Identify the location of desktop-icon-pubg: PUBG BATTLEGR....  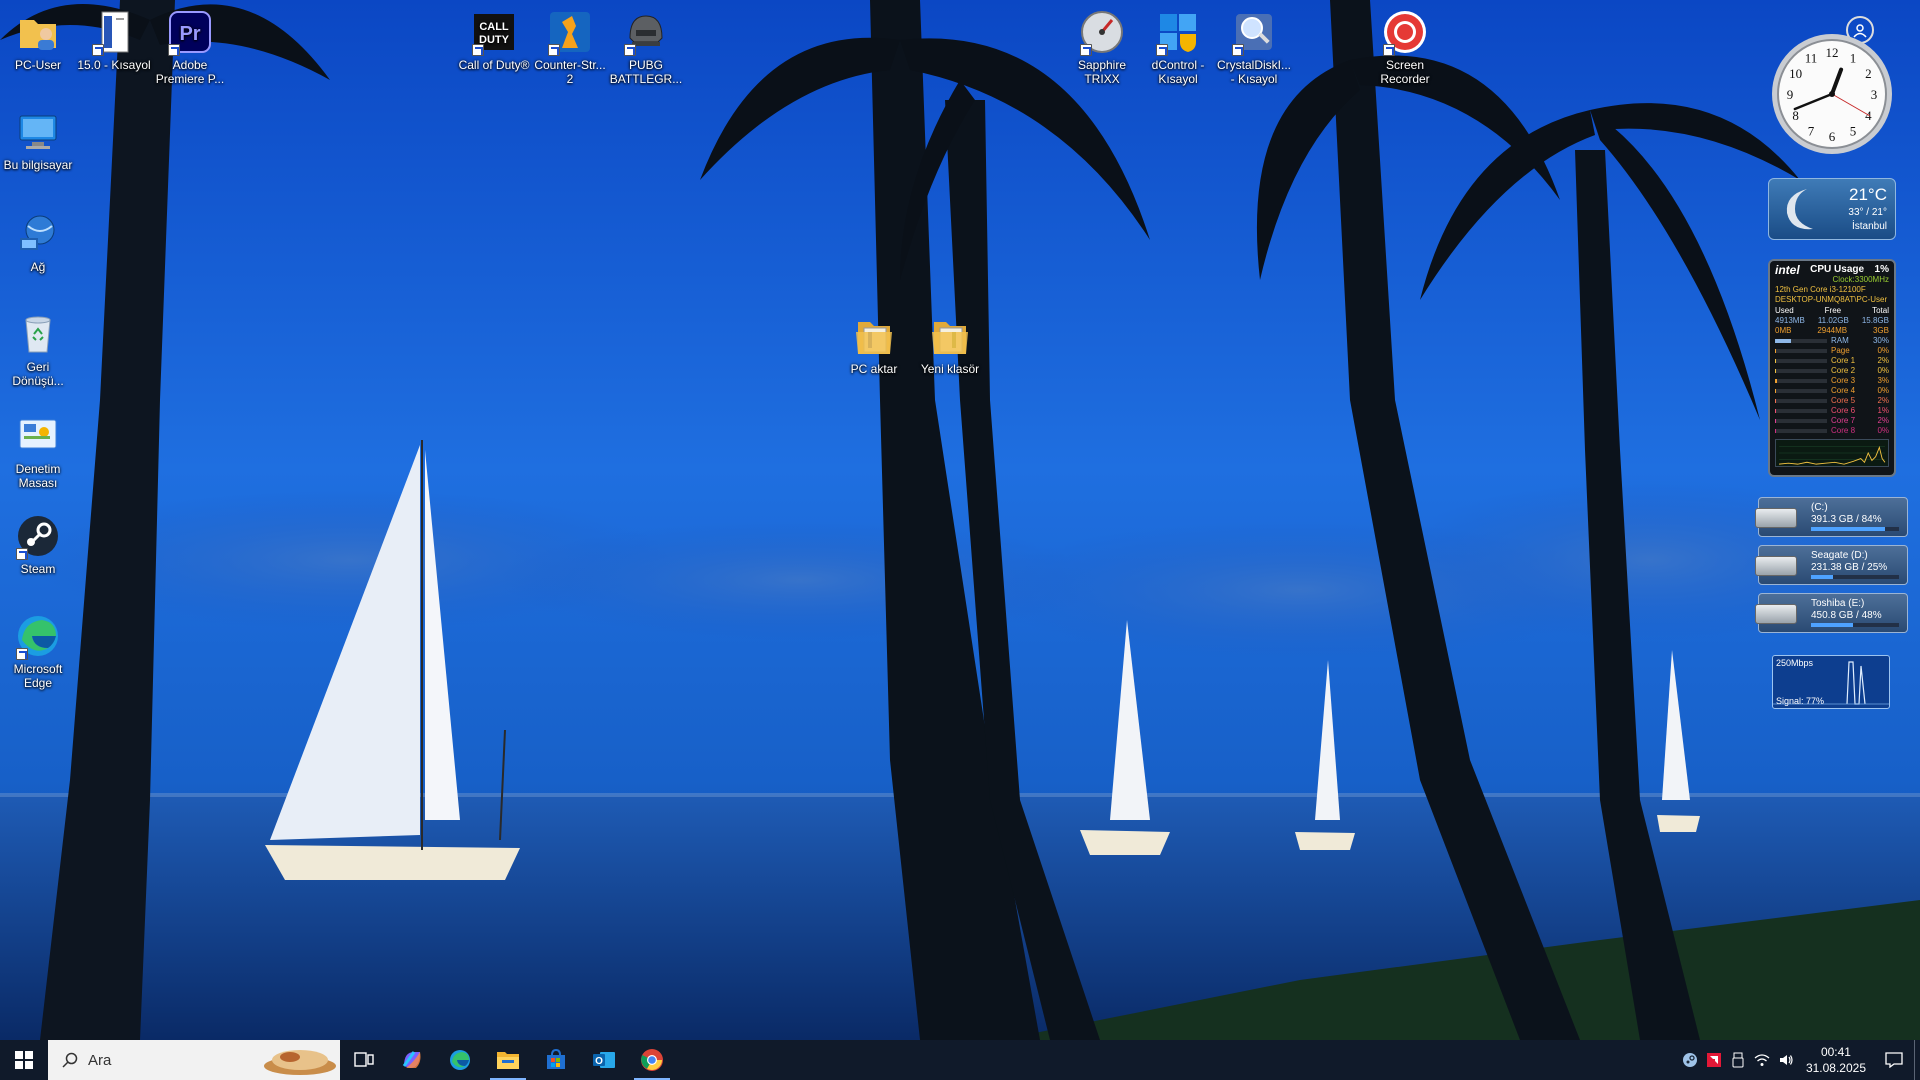
(646, 47).